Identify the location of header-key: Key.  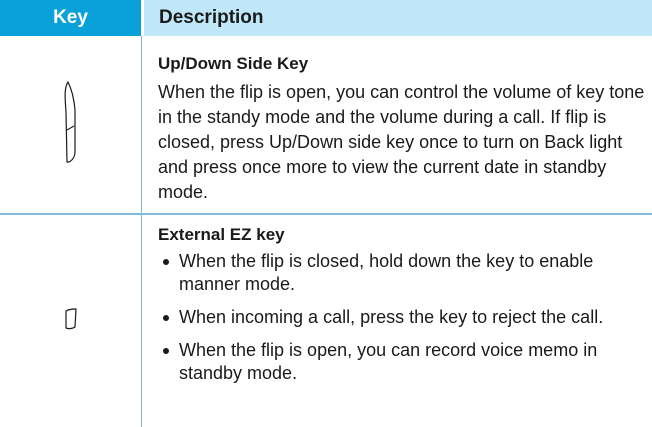
(70, 18).